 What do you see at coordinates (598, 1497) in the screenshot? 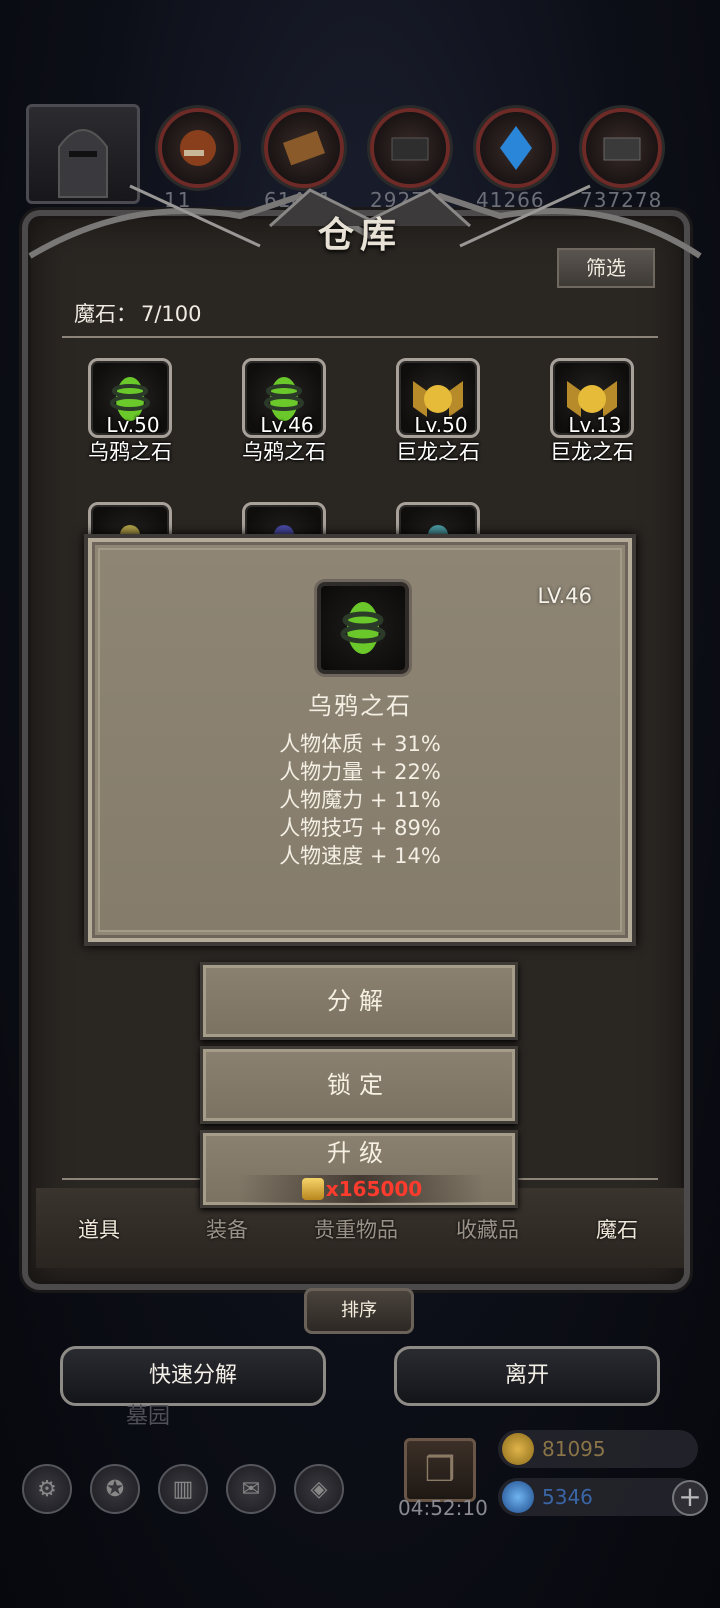
I see `gem-display: 5346` at bounding box center [598, 1497].